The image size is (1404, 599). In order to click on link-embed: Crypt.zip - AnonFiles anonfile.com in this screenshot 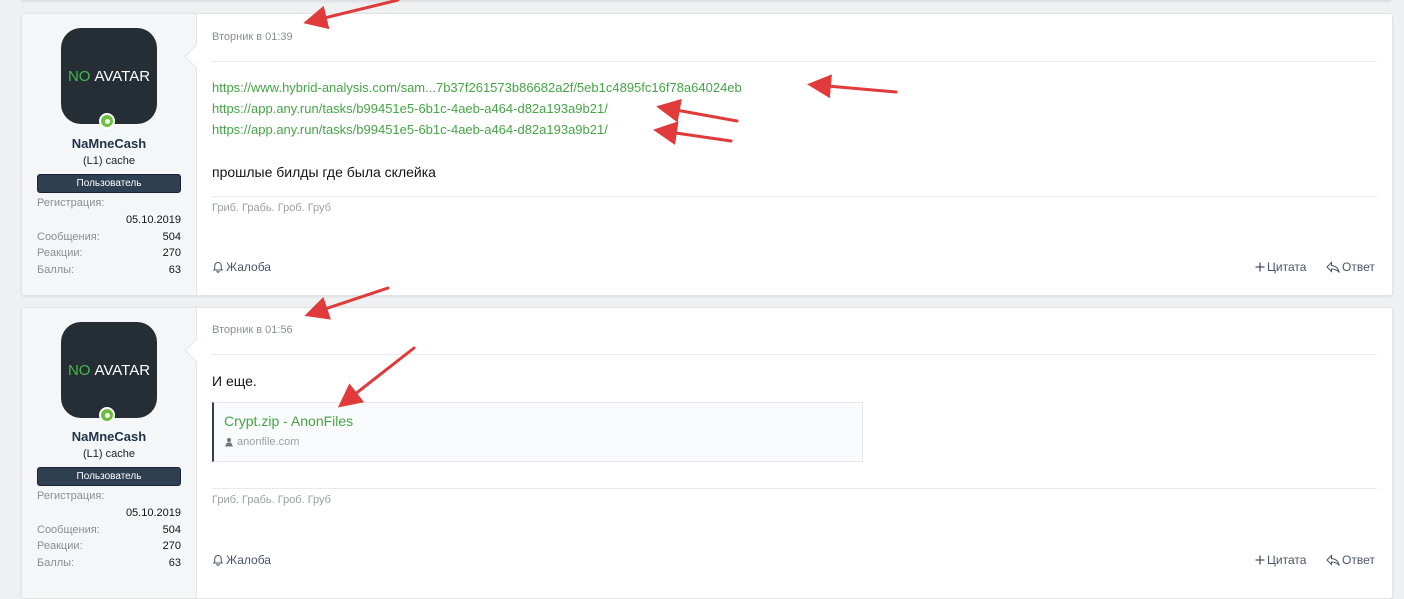, I will do `click(537, 432)`.